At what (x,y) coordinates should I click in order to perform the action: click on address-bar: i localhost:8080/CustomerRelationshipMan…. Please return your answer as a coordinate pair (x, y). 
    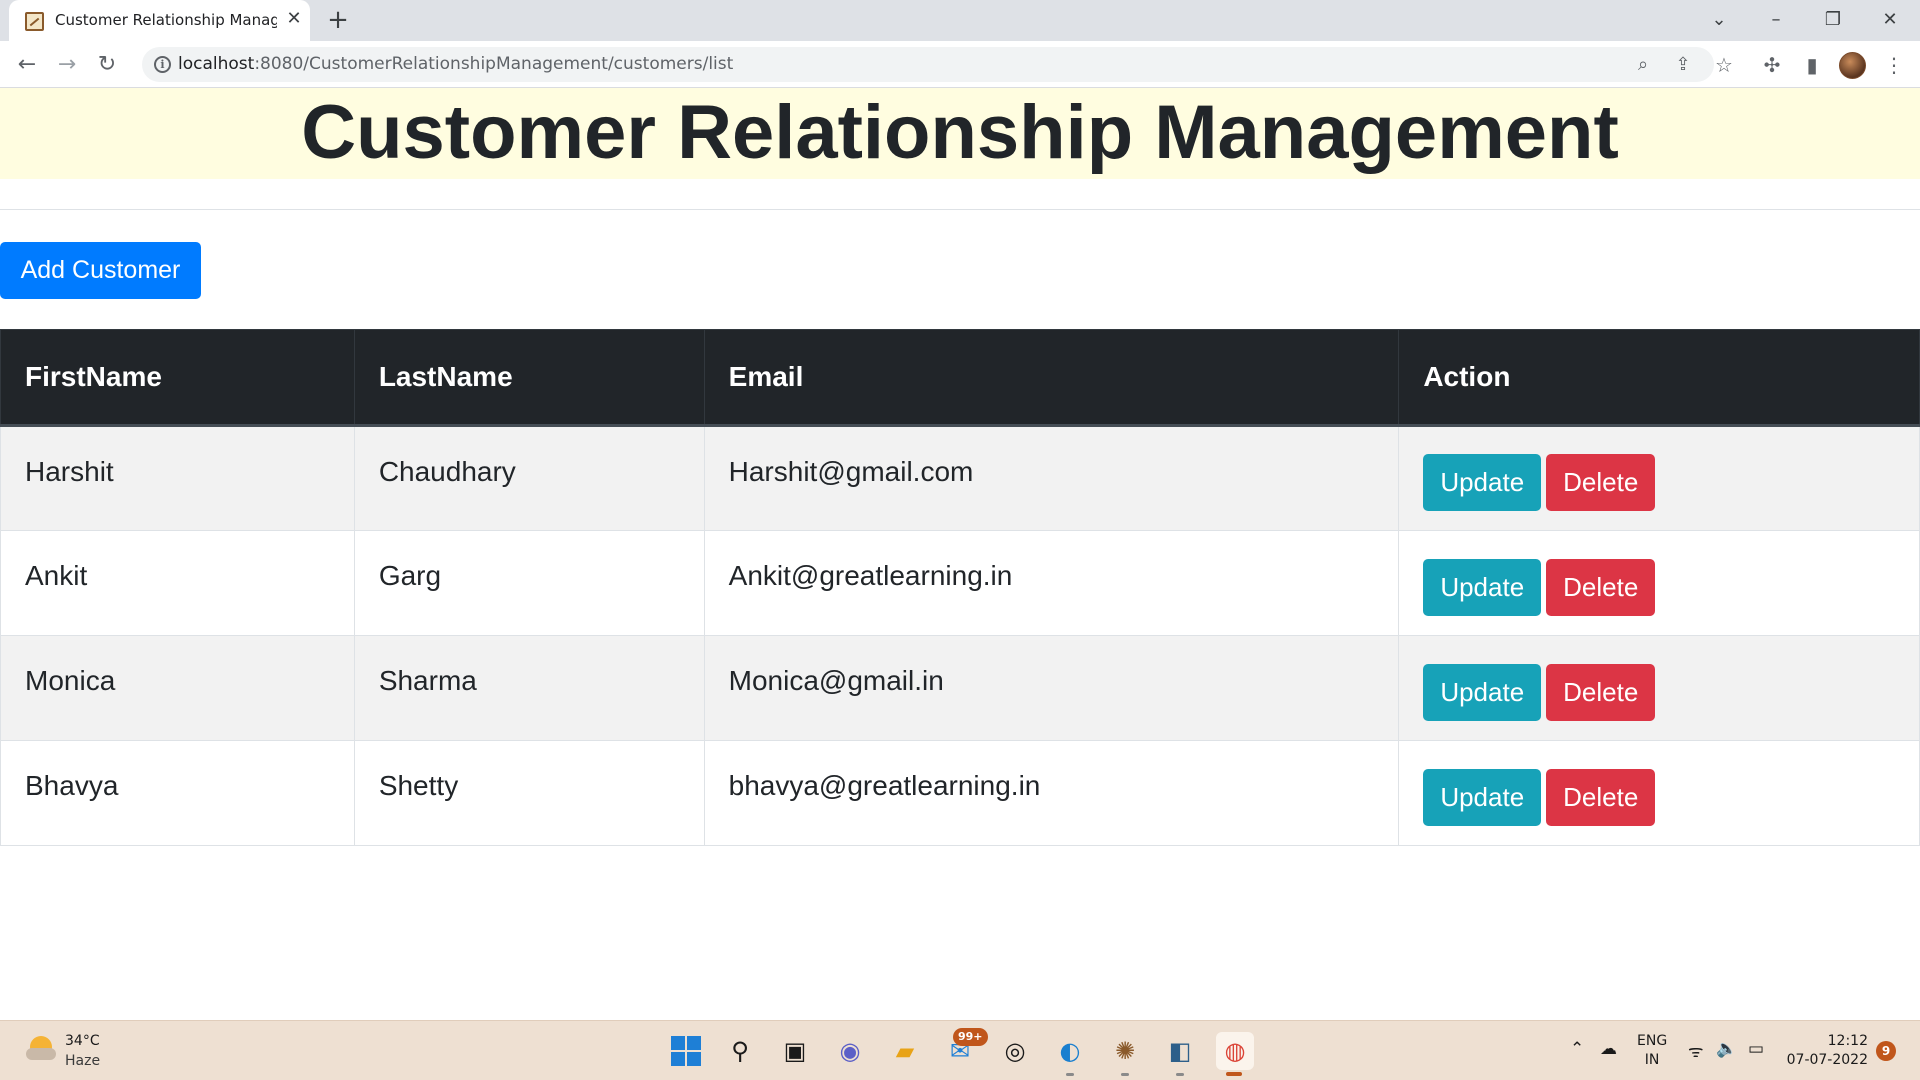
    Looking at the image, I should click on (928, 64).